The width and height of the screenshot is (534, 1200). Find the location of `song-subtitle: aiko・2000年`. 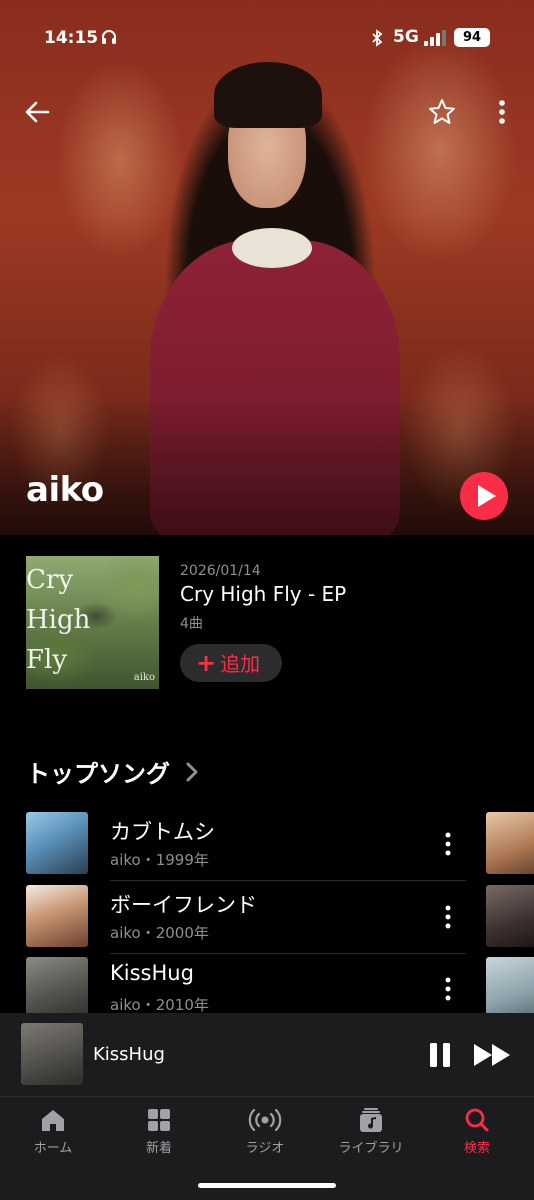

song-subtitle: aiko・2000年 is located at coordinates (159, 933).